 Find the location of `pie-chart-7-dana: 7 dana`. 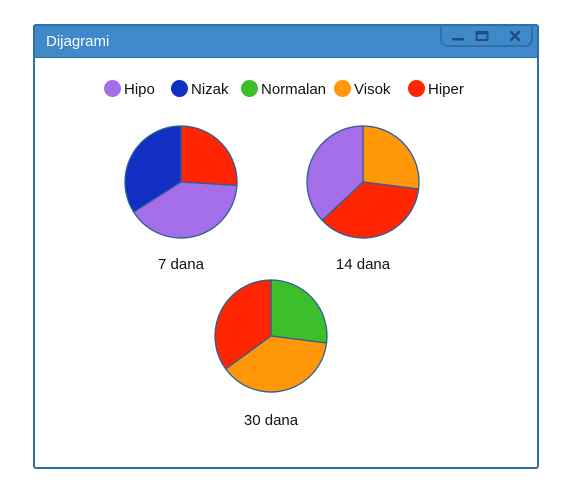

pie-chart-7-dana: 7 dana is located at coordinates (181, 199).